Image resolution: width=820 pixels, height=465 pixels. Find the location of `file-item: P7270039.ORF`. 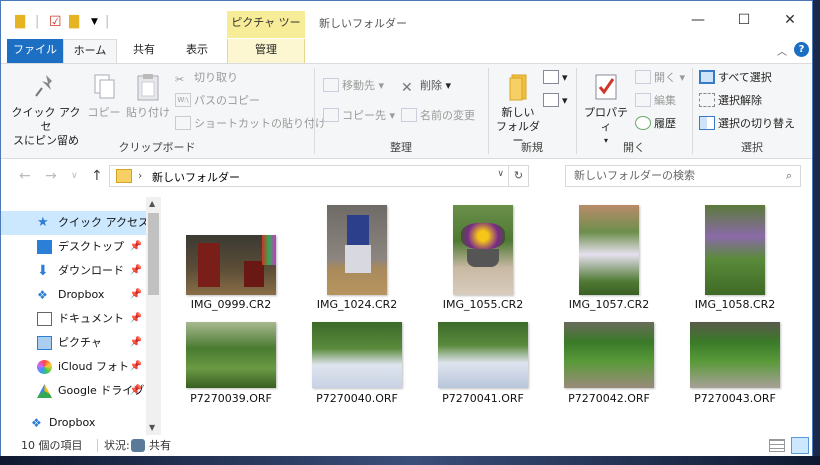

file-item: P7270039.ORF is located at coordinates (231, 365).